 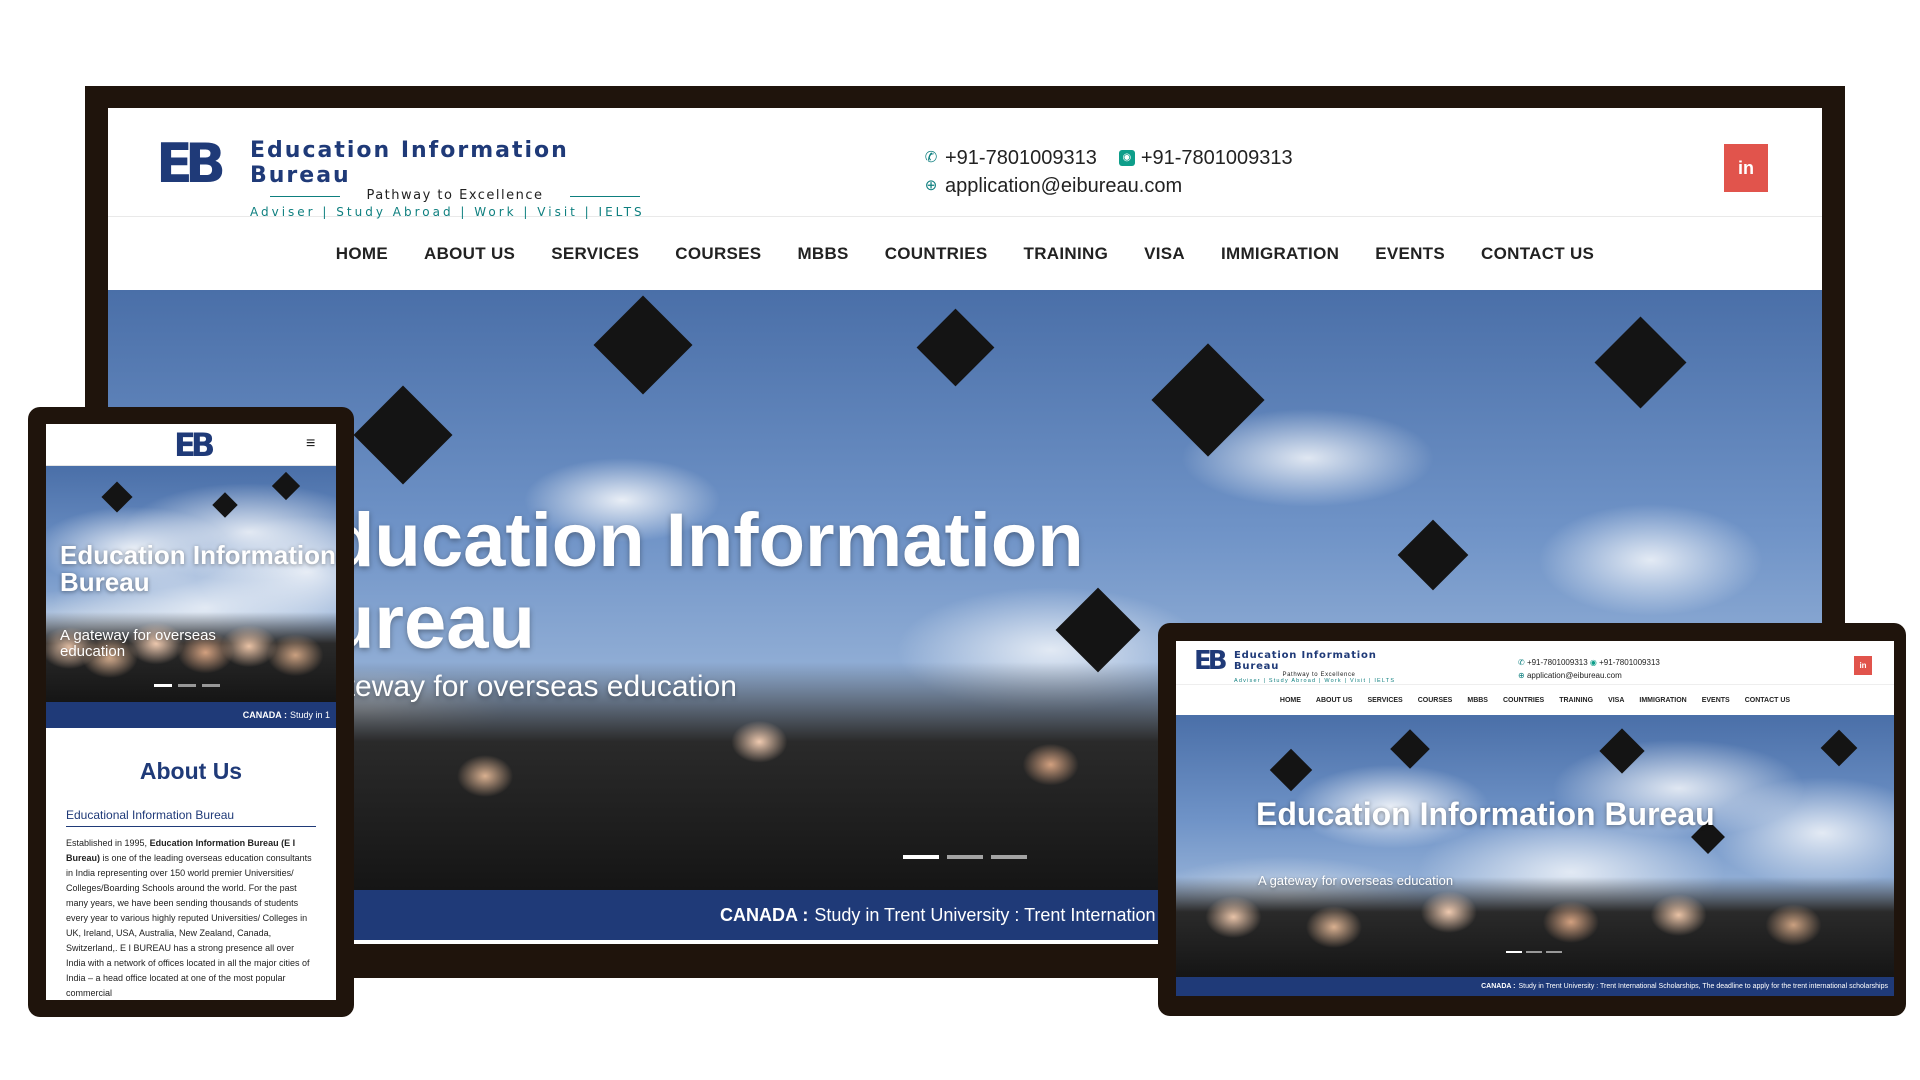 What do you see at coordinates (455, 195) in the screenshot?
I see `brand-tagline: Pathway to Excellence` at bounding box center [455, 195].